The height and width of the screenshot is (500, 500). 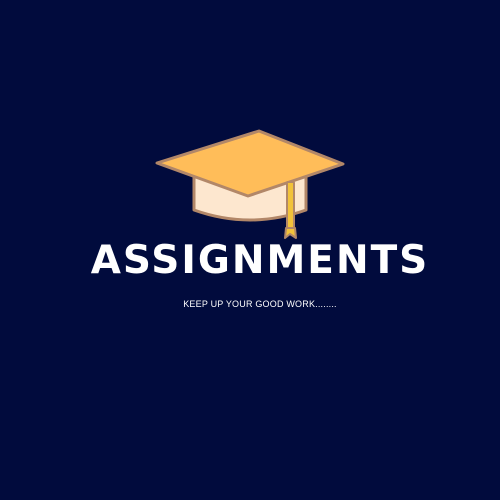 I want to click on tassel-end, so click(x=290, y=233).